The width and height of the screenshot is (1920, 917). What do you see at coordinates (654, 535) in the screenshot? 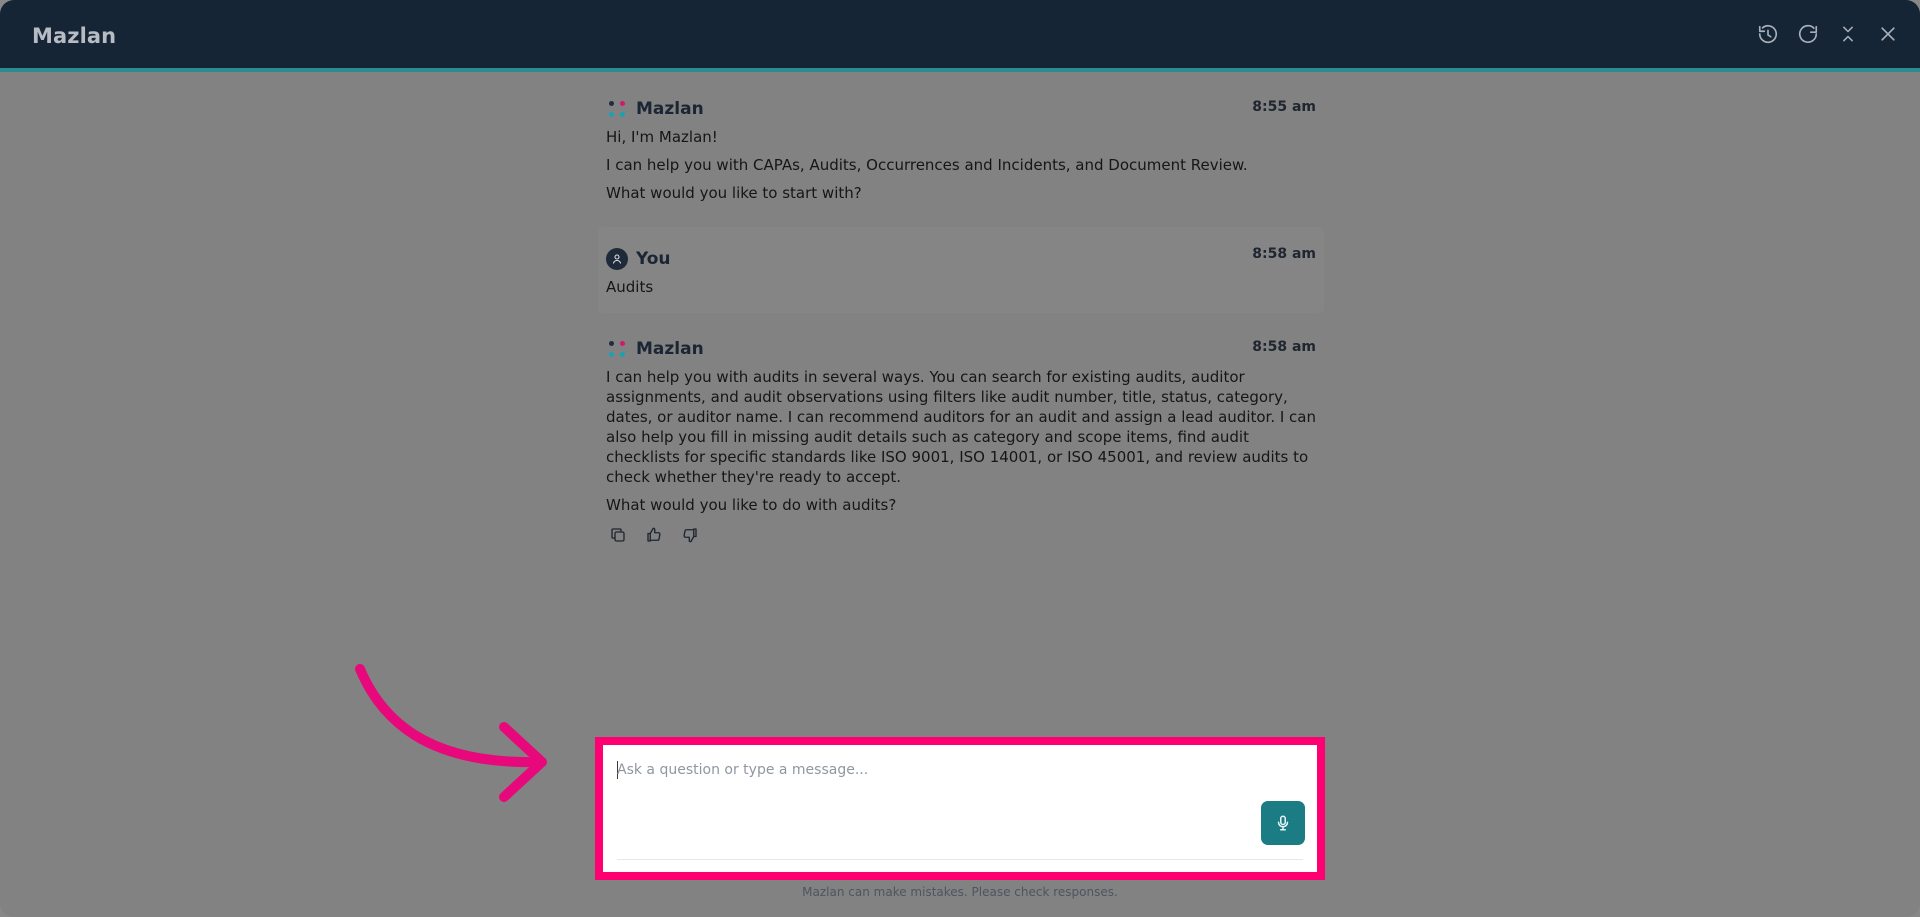
I see `thumbs-up-icon` at bounding box center [654, 535].